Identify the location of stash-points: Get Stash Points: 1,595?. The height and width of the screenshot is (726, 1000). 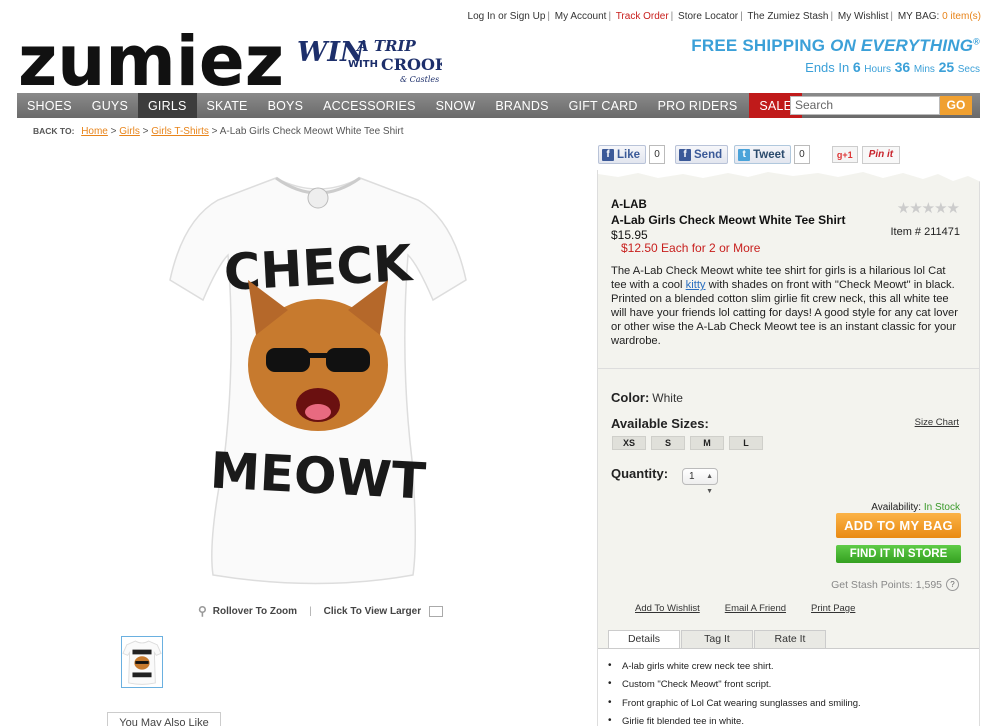
(895, 584).